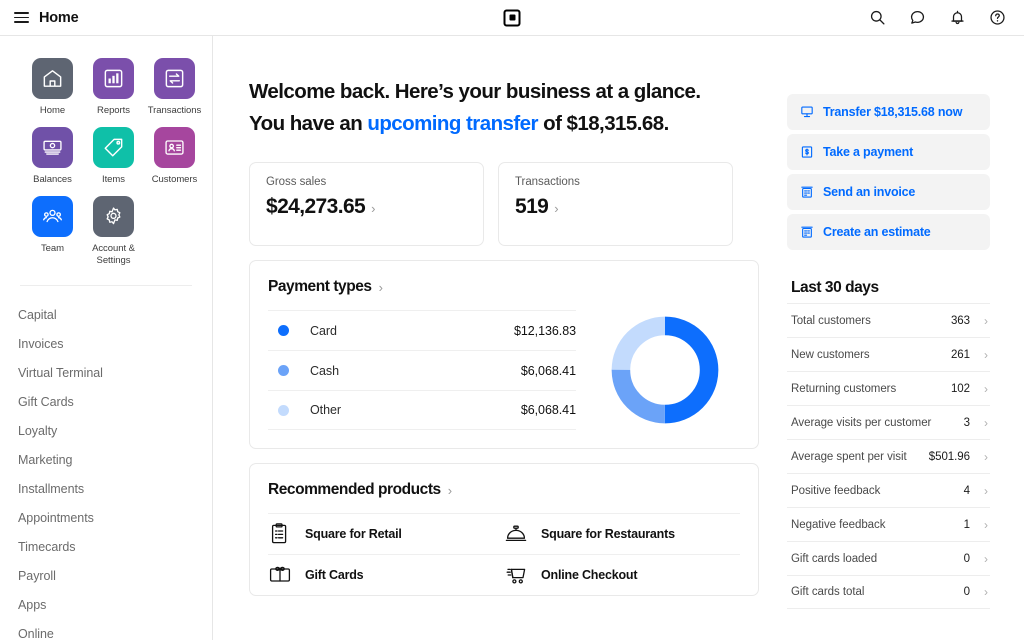 This screenshot has width=1024, height=640. I want to click on sidebar-tile-items: Items, so click(113, 156).